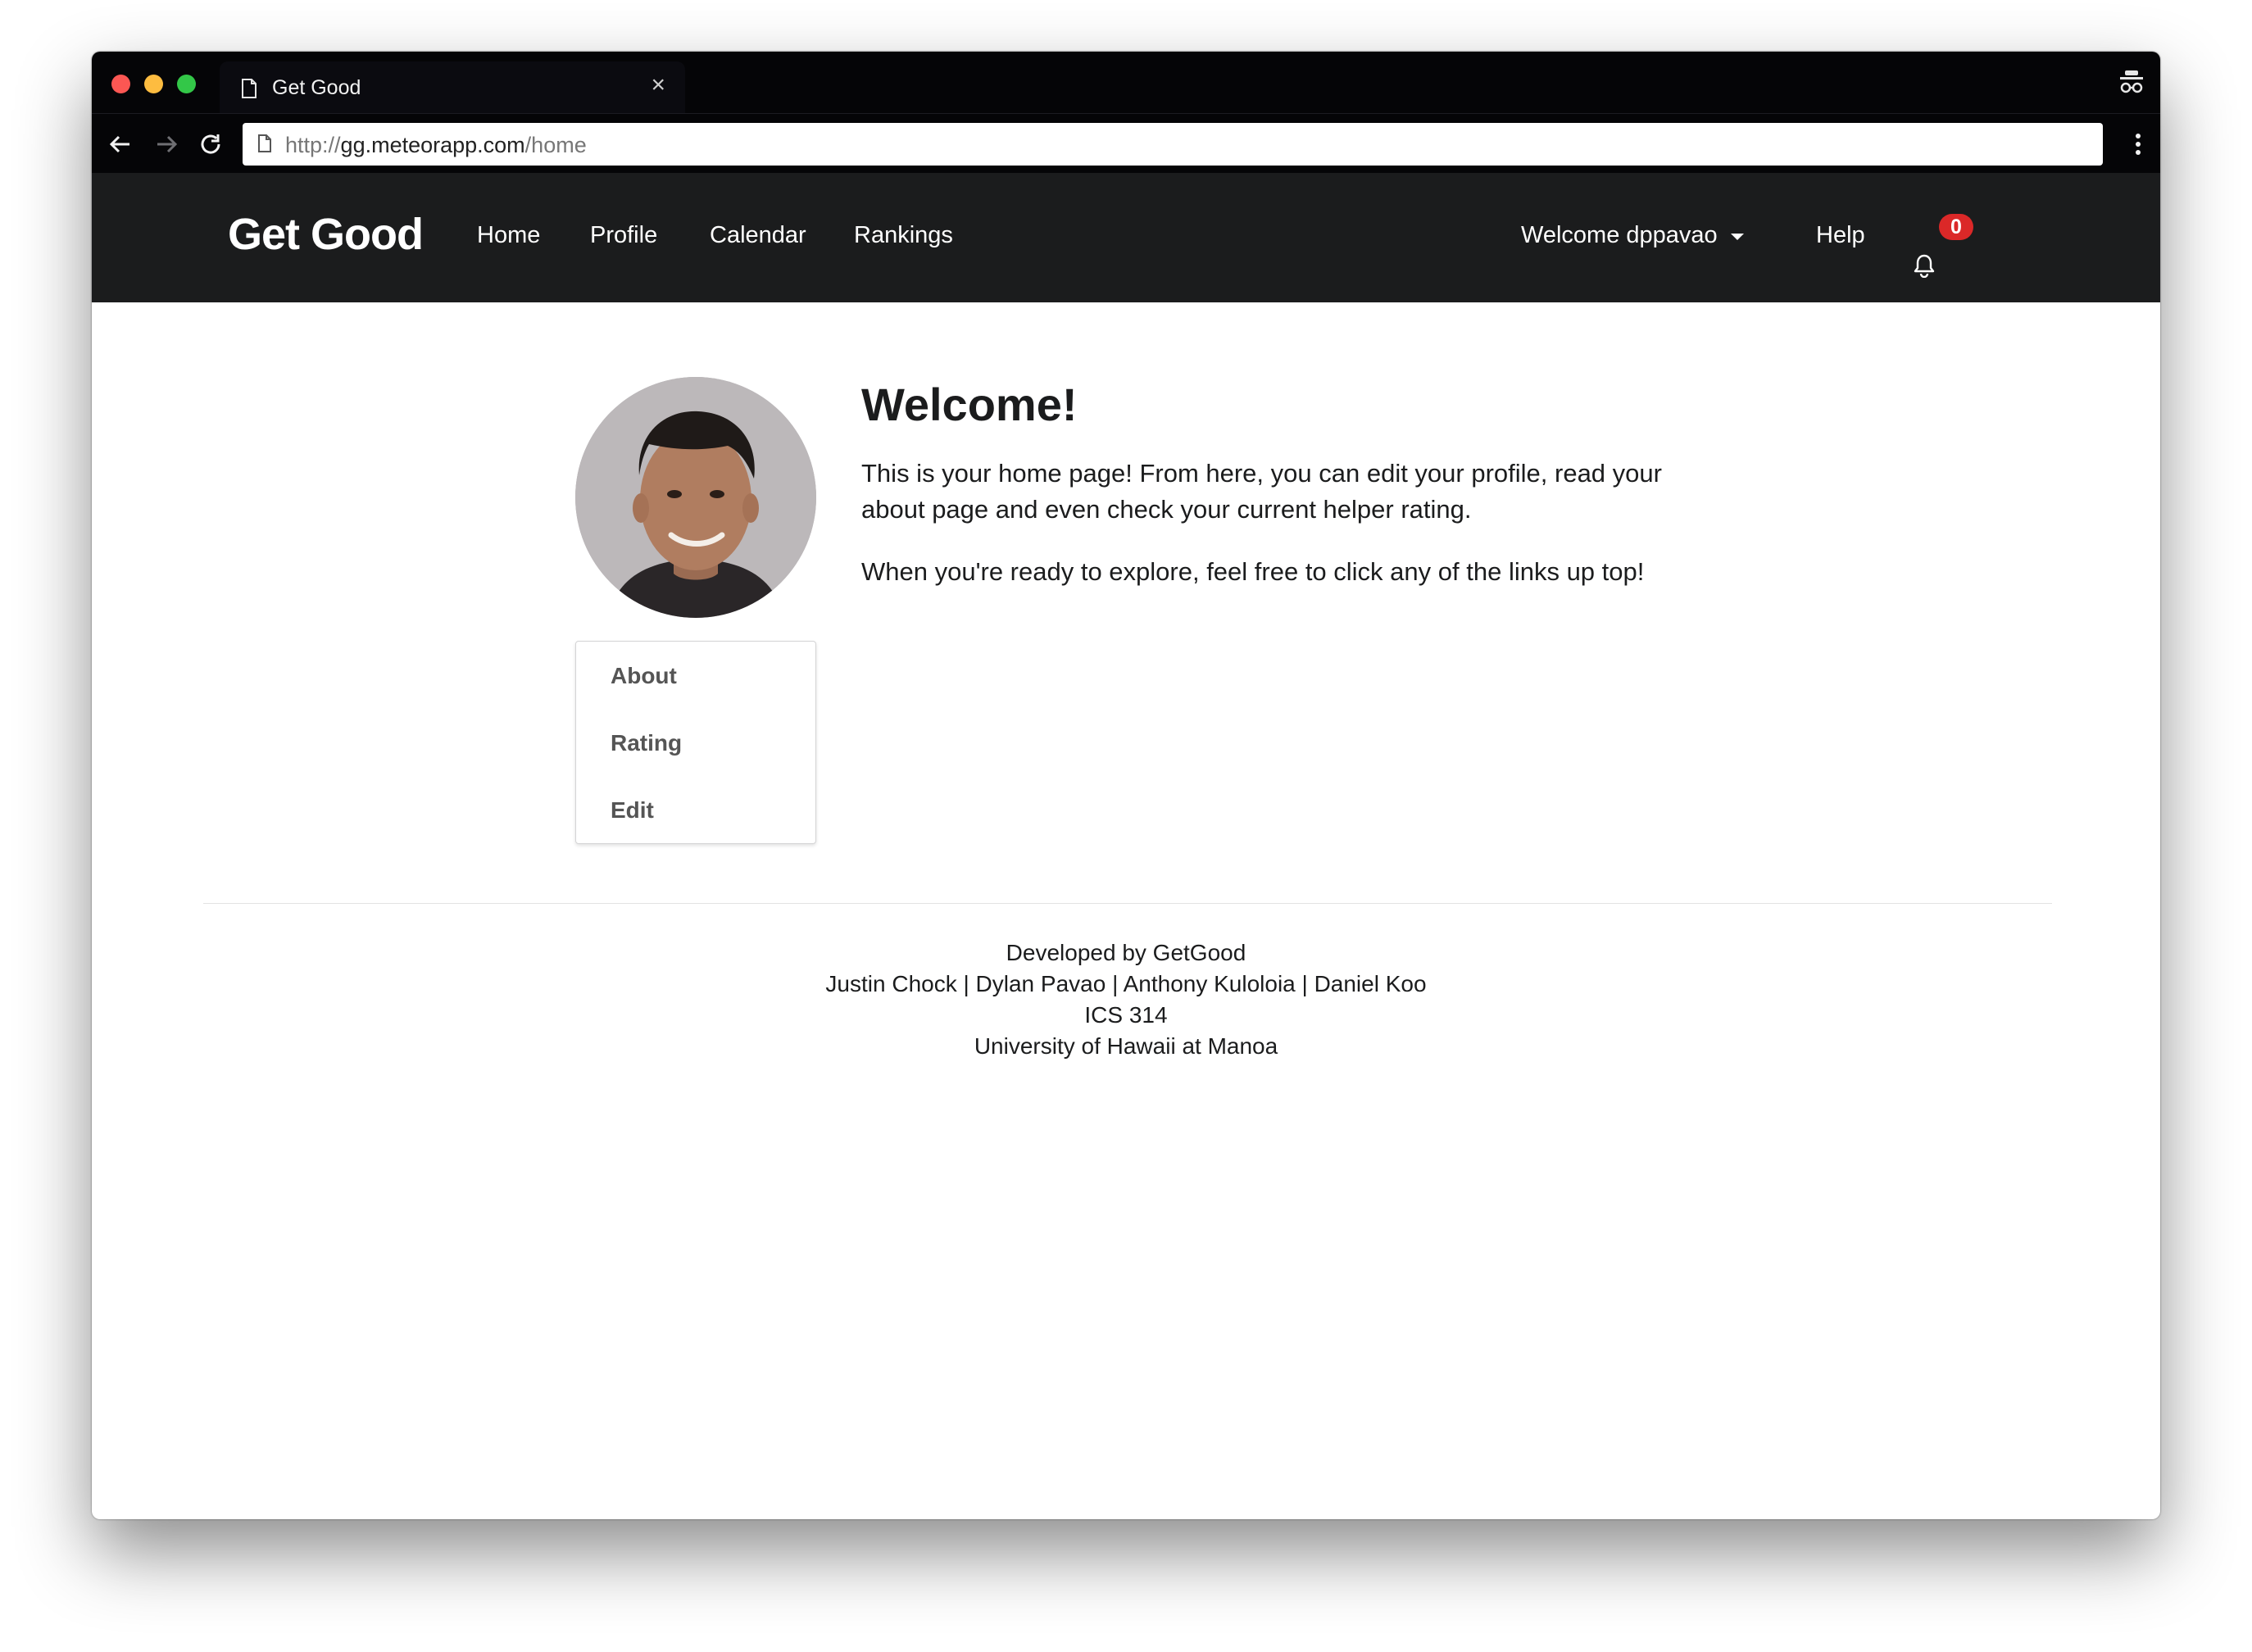 The image size is (2252, 1652). What do you see at coordinates (555, 145) in the screenshot?
I see `url-path: /home` at bounding box center [555, 145].